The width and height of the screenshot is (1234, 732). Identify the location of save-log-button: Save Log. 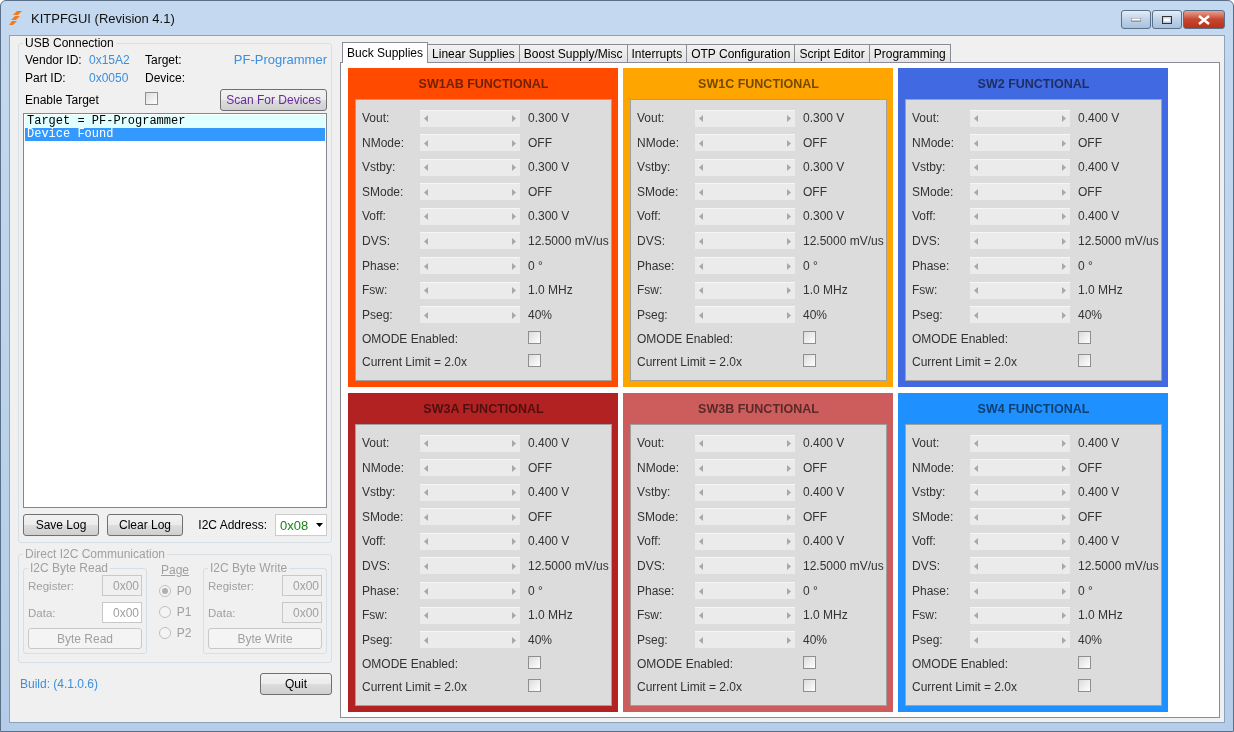
(61, 525).